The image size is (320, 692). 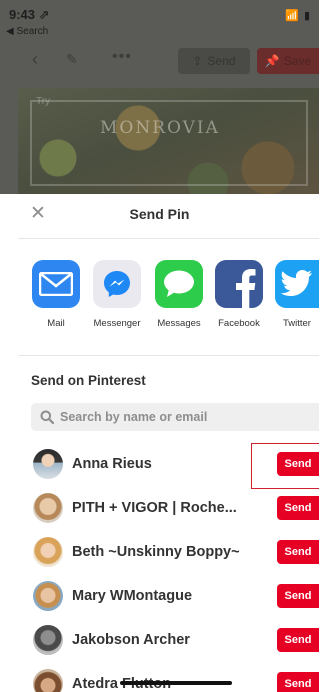 I want to click on upload-icon: ⇪, so click(x=197, y=61).